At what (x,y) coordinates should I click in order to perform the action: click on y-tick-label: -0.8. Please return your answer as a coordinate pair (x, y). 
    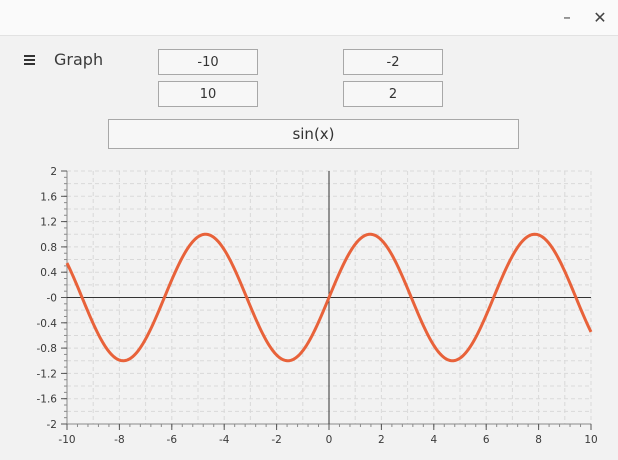
    Looking at the image, I should click on (47, 349).